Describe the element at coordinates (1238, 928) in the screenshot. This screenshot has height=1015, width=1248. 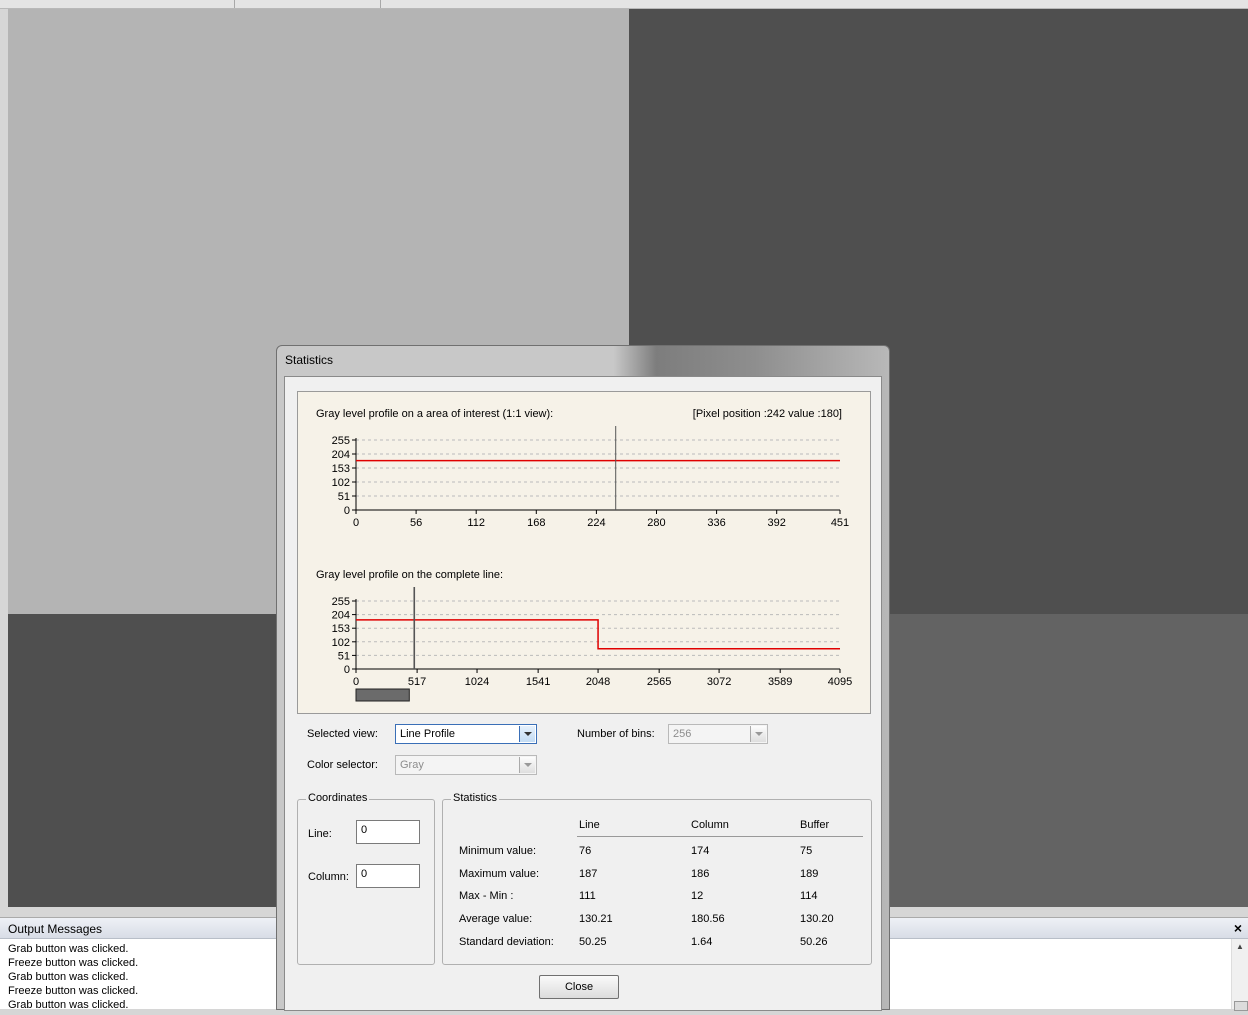
I see `close-icon: ×` at that location.